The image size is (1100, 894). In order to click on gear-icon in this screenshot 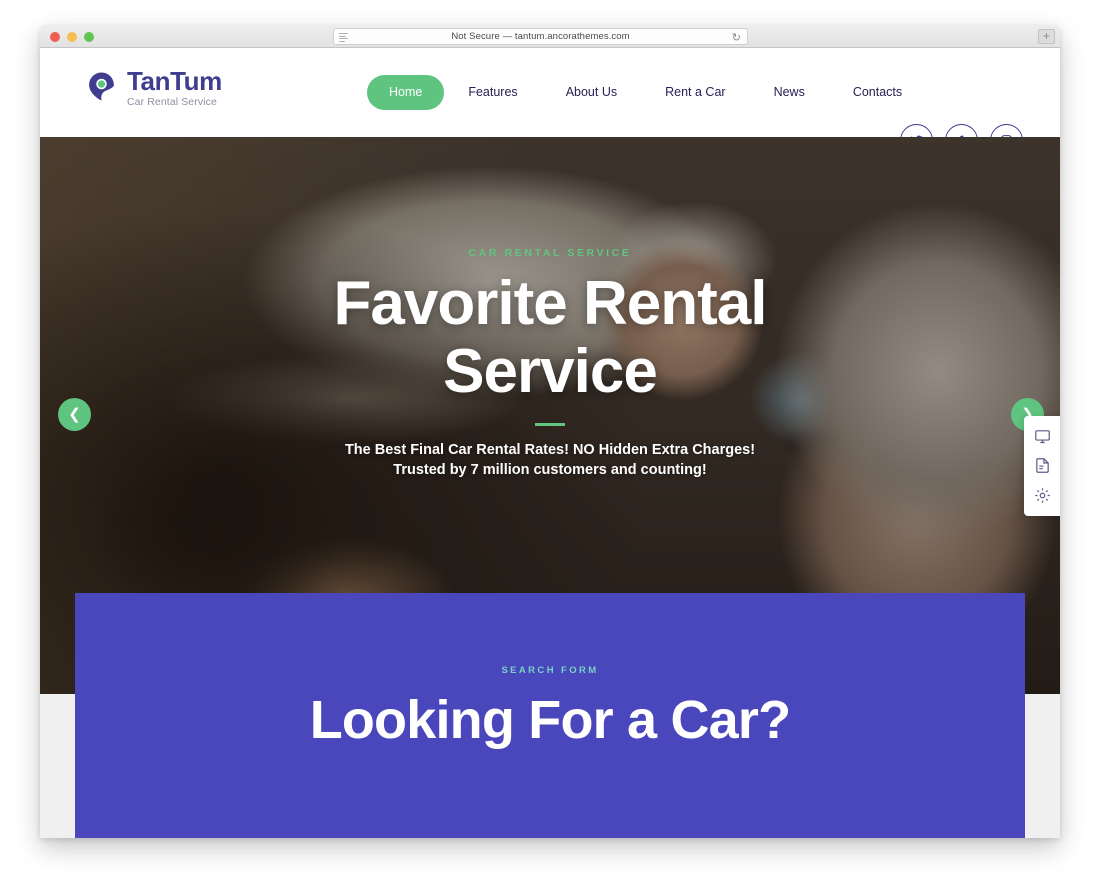, I will do `click(1042, 495)`.